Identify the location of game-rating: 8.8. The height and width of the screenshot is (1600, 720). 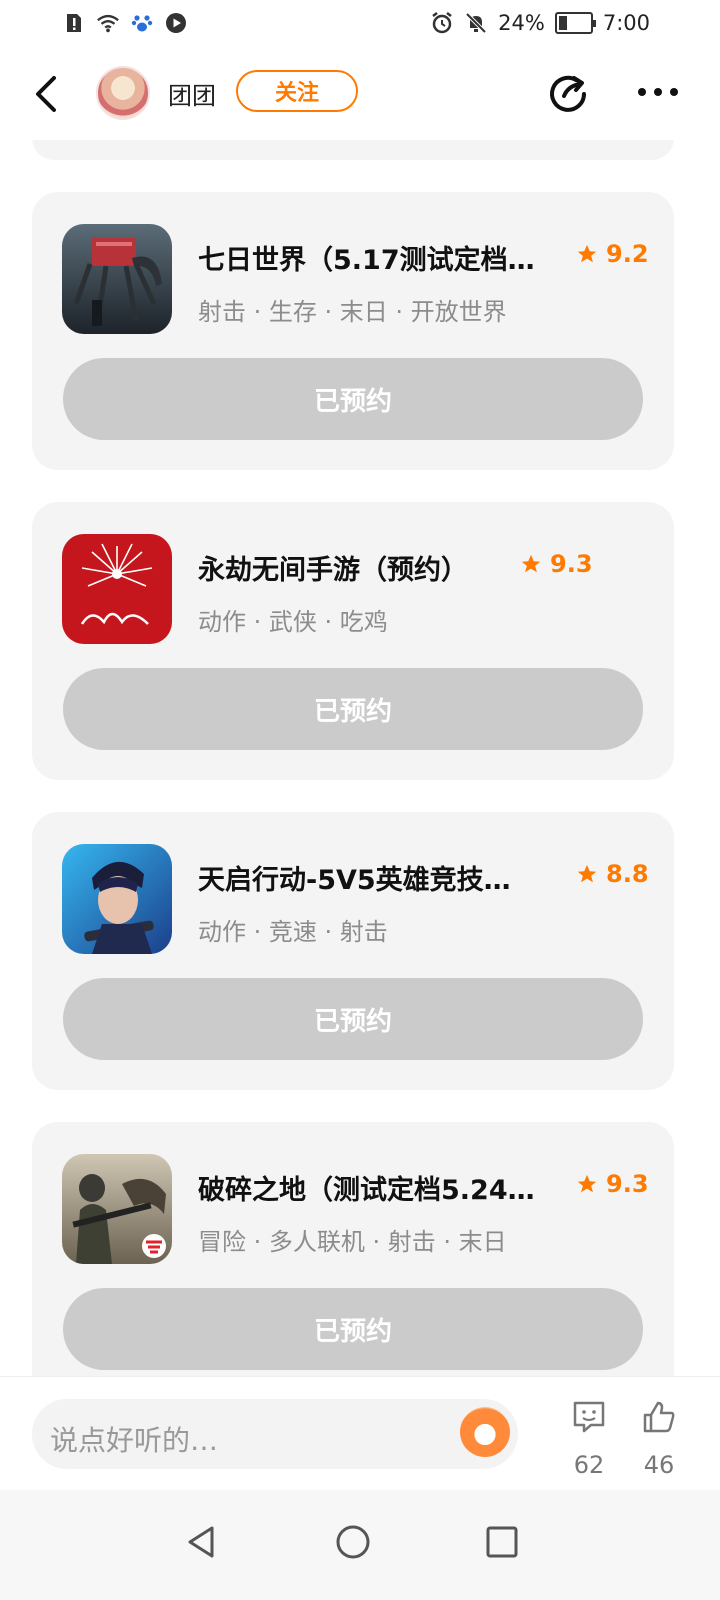
(612, 874).